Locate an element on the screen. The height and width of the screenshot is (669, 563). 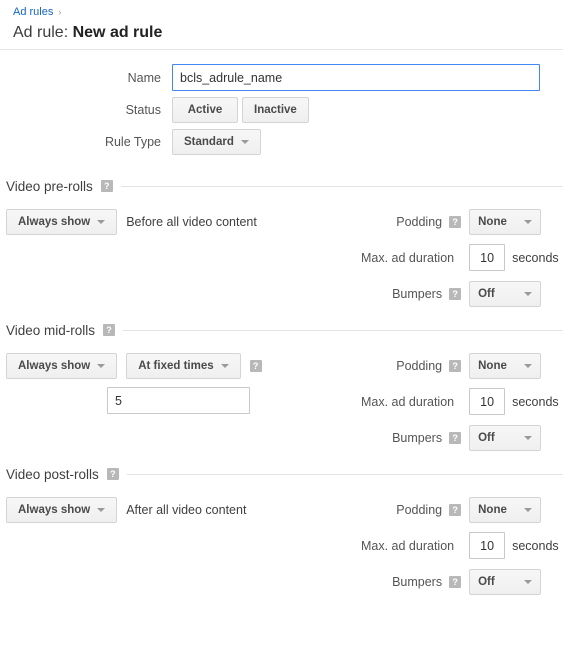
post-rolls-duration-input is located at coordinates (487, 545).